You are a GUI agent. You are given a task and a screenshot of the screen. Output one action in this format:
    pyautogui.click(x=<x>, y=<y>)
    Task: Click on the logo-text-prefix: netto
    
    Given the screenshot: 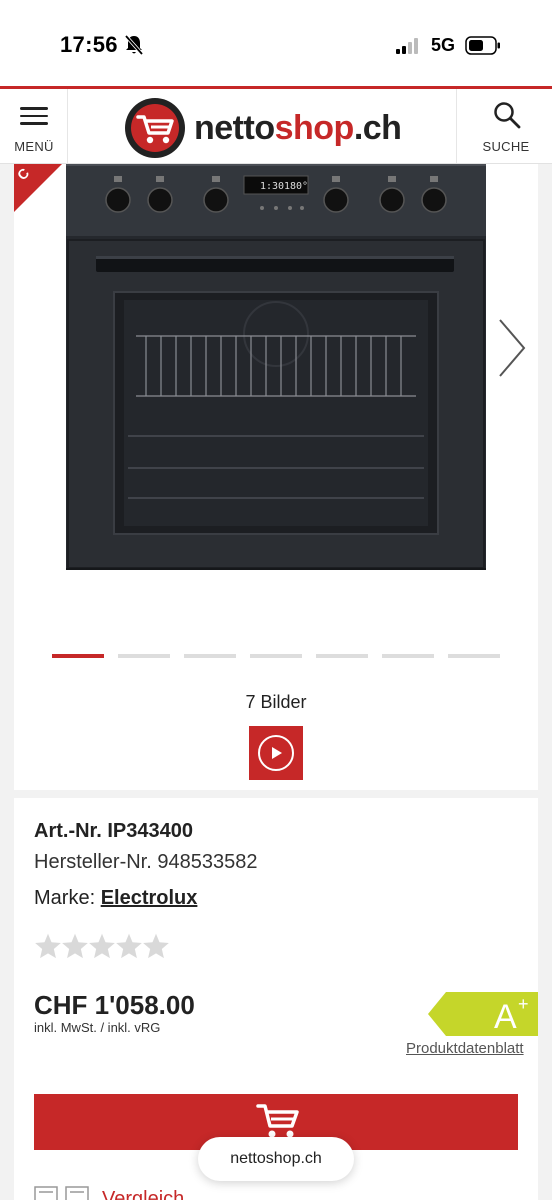 What is the action you would take?
    pyautogui.click(x=234, y=128)
    